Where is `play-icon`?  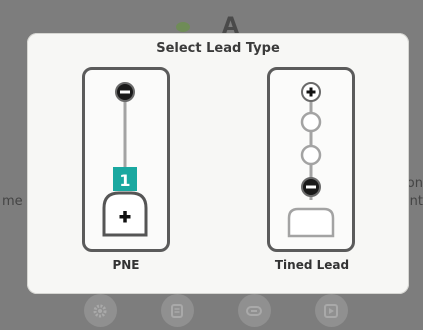
play-icon is located at coordinates (331, 310).